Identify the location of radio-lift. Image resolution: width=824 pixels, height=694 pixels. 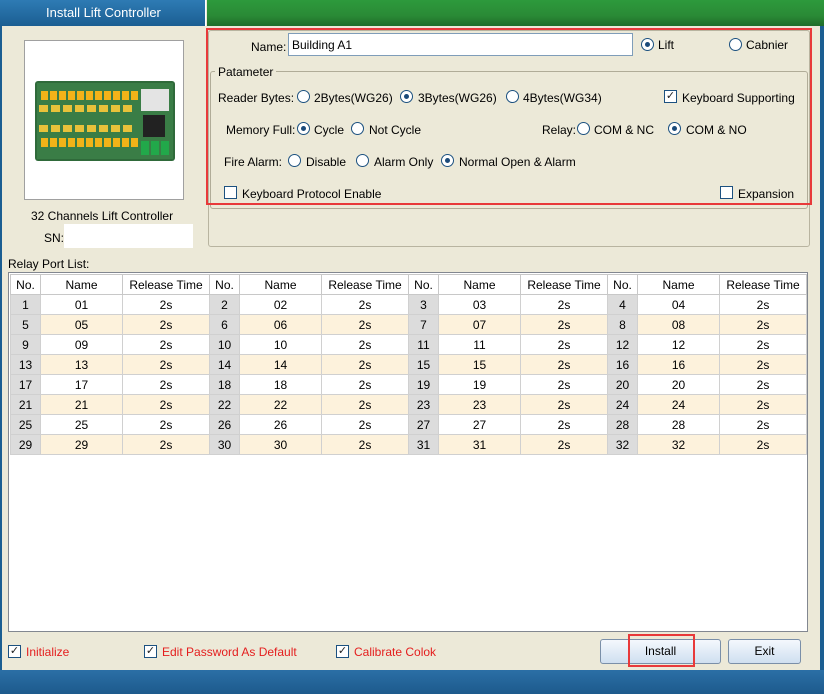
(647, 44).